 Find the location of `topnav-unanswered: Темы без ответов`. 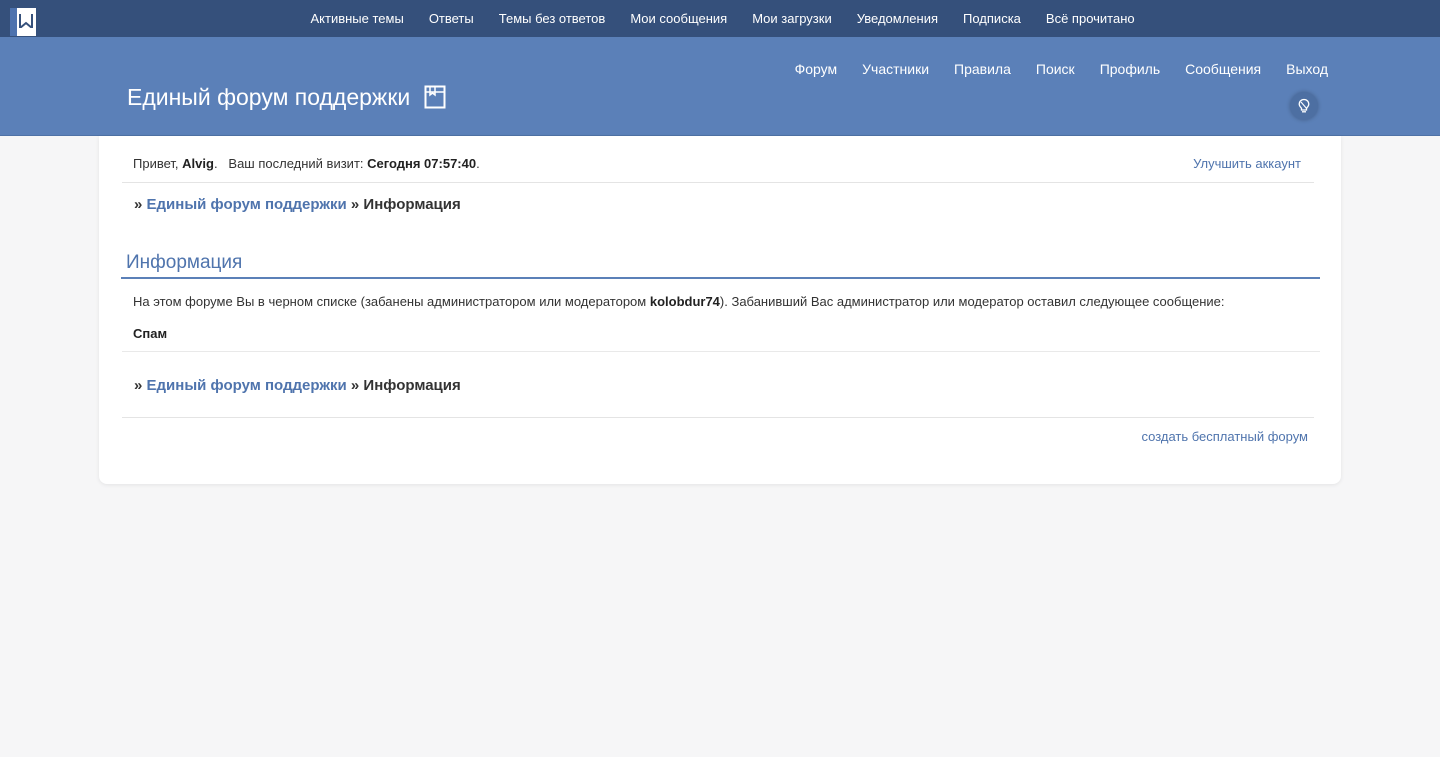

topnav-unanswered: Темы без ответов is located at coordinates (552, 18).